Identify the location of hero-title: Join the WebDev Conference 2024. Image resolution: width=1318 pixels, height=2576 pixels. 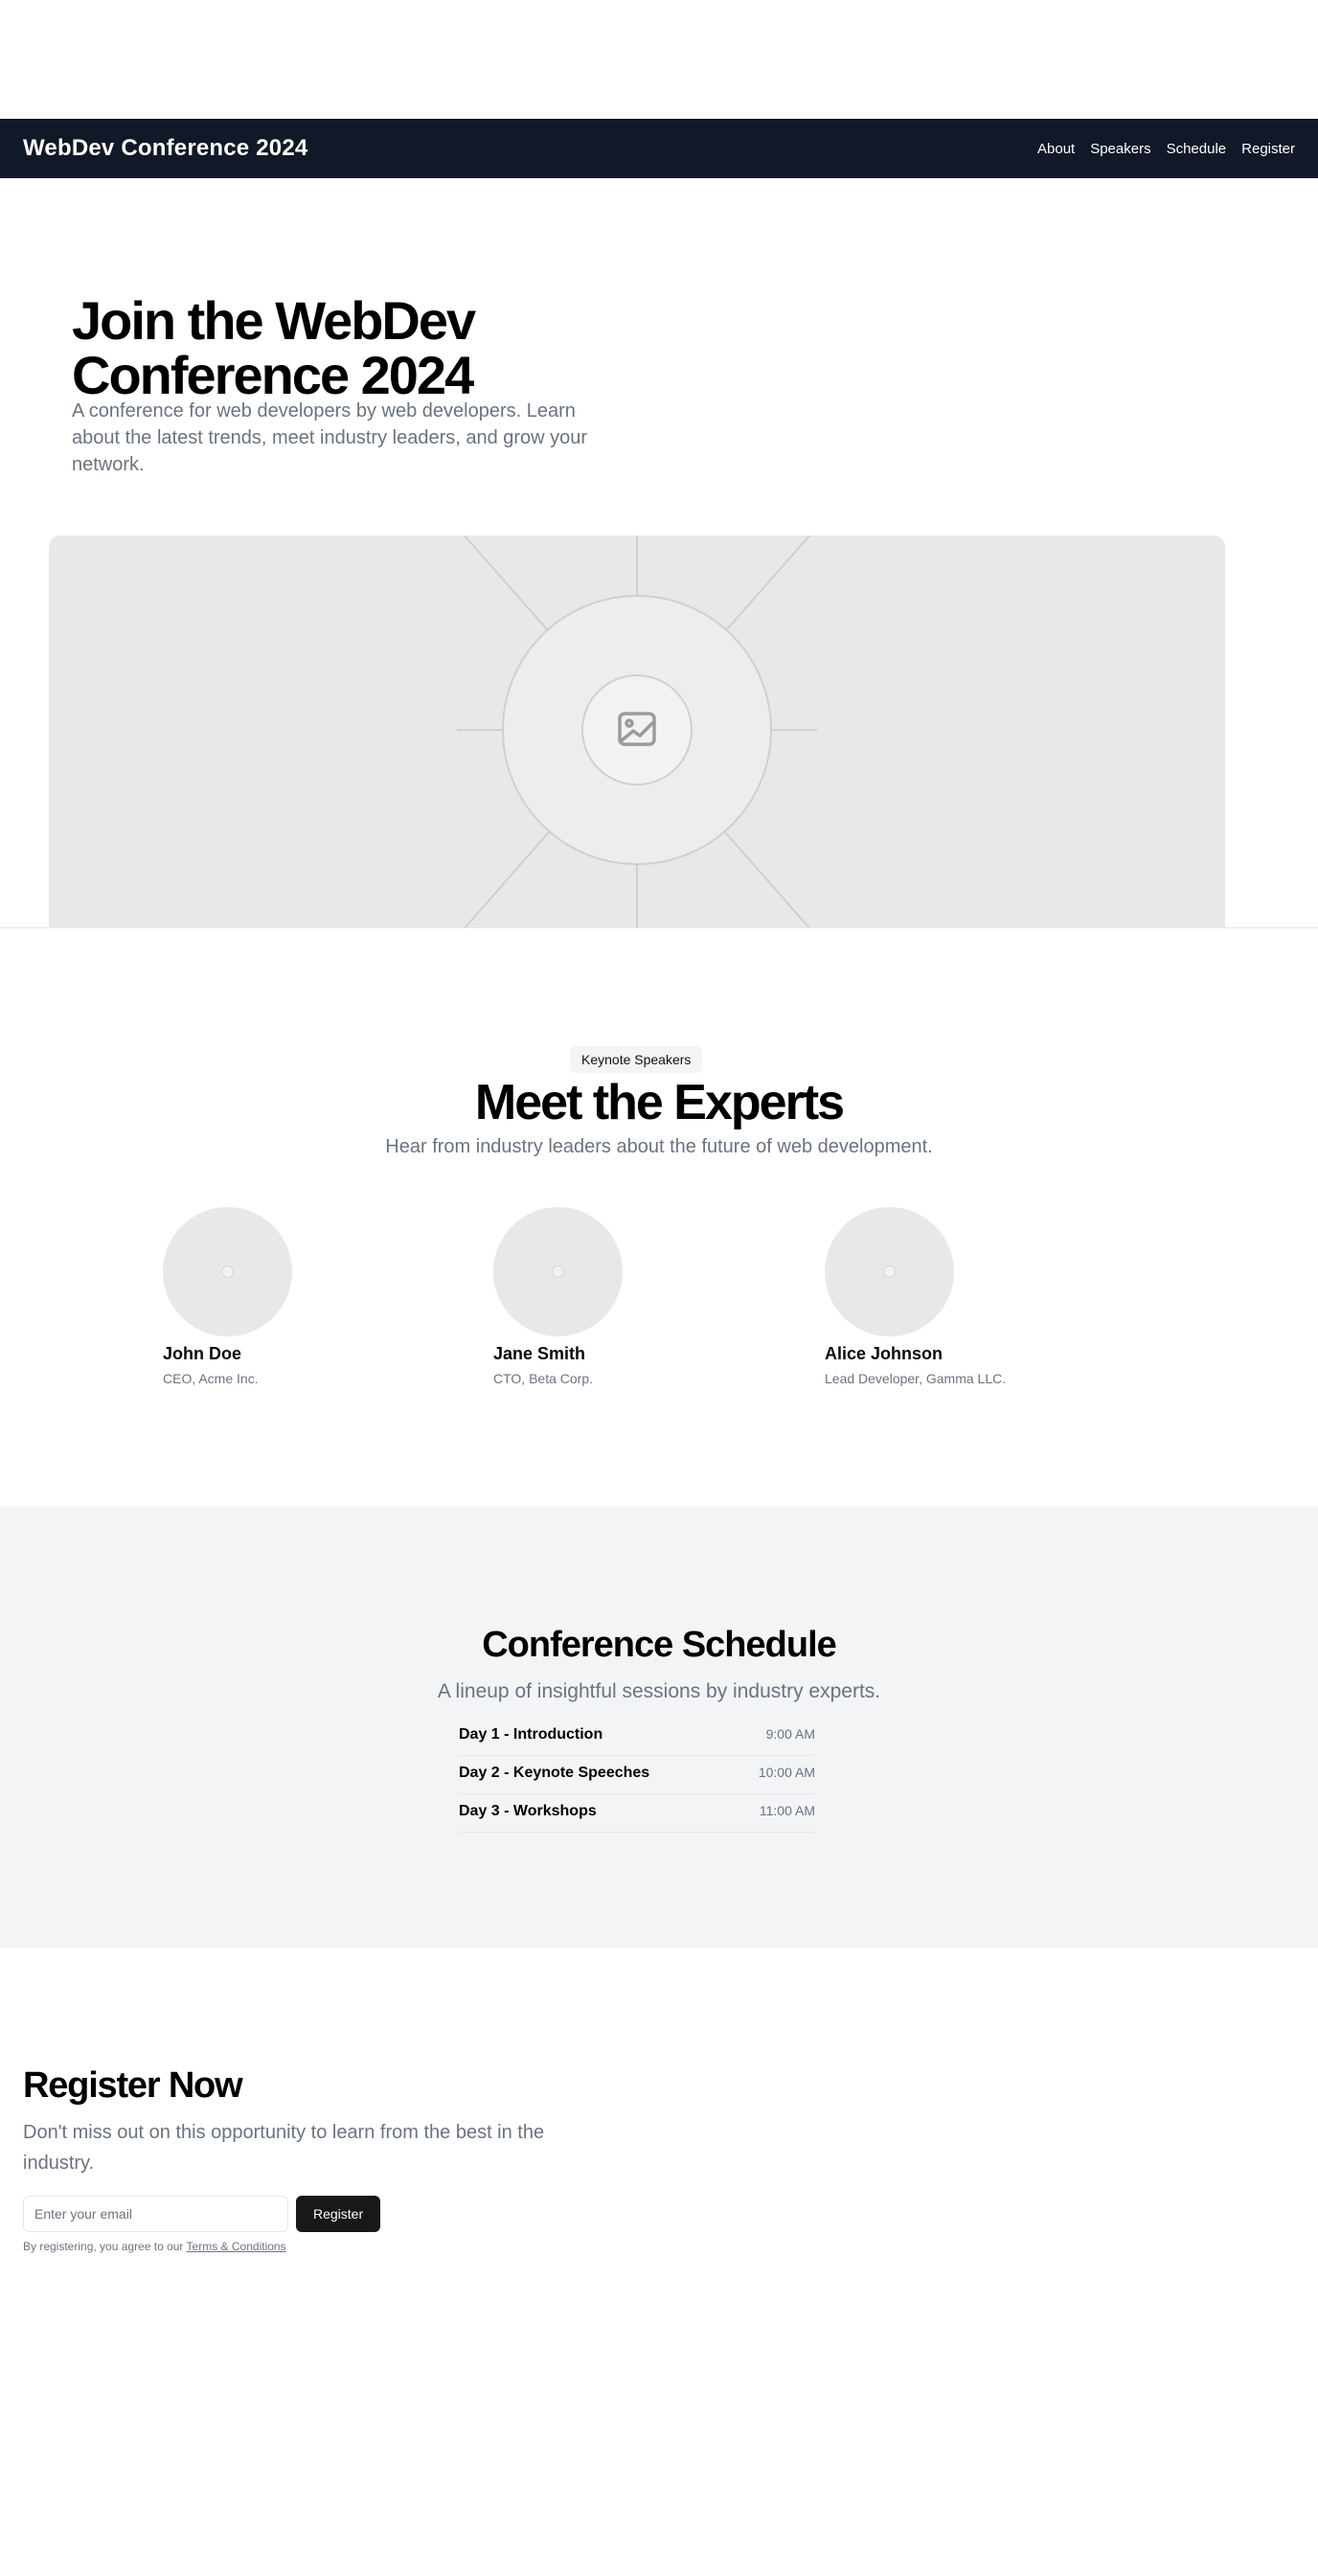
(274, 347).